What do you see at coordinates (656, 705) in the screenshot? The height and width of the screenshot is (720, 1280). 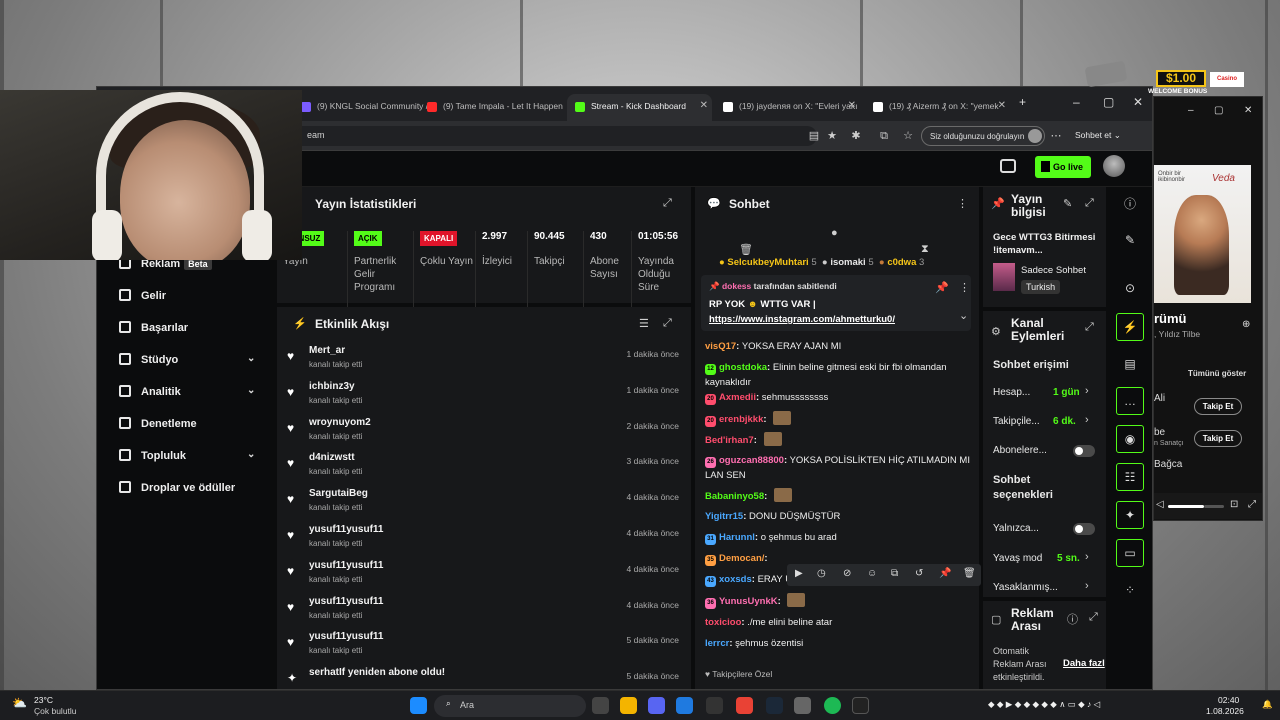 I see `discord-icon` at bounding box center [656, 705].